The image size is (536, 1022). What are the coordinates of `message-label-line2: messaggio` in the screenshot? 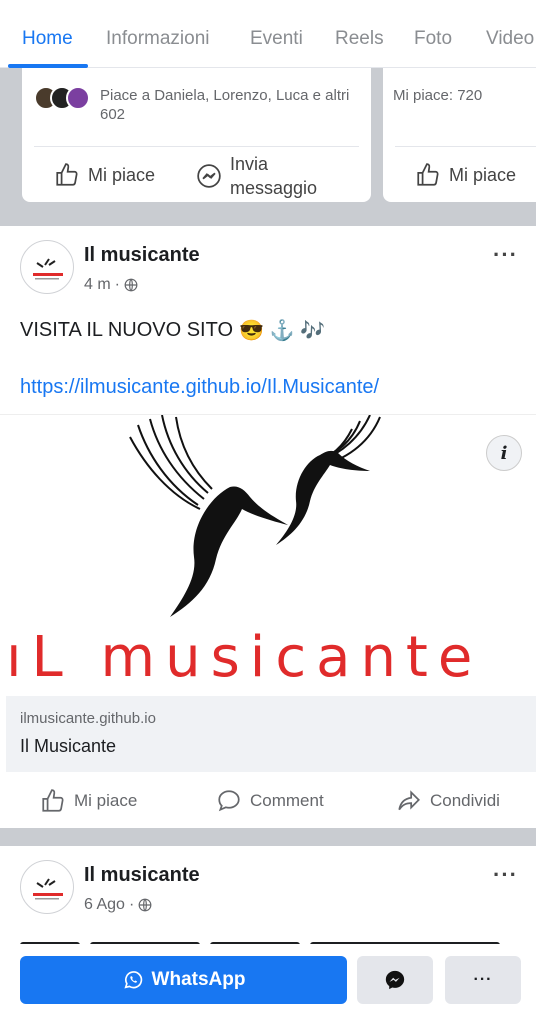 It's located at (274, 188).